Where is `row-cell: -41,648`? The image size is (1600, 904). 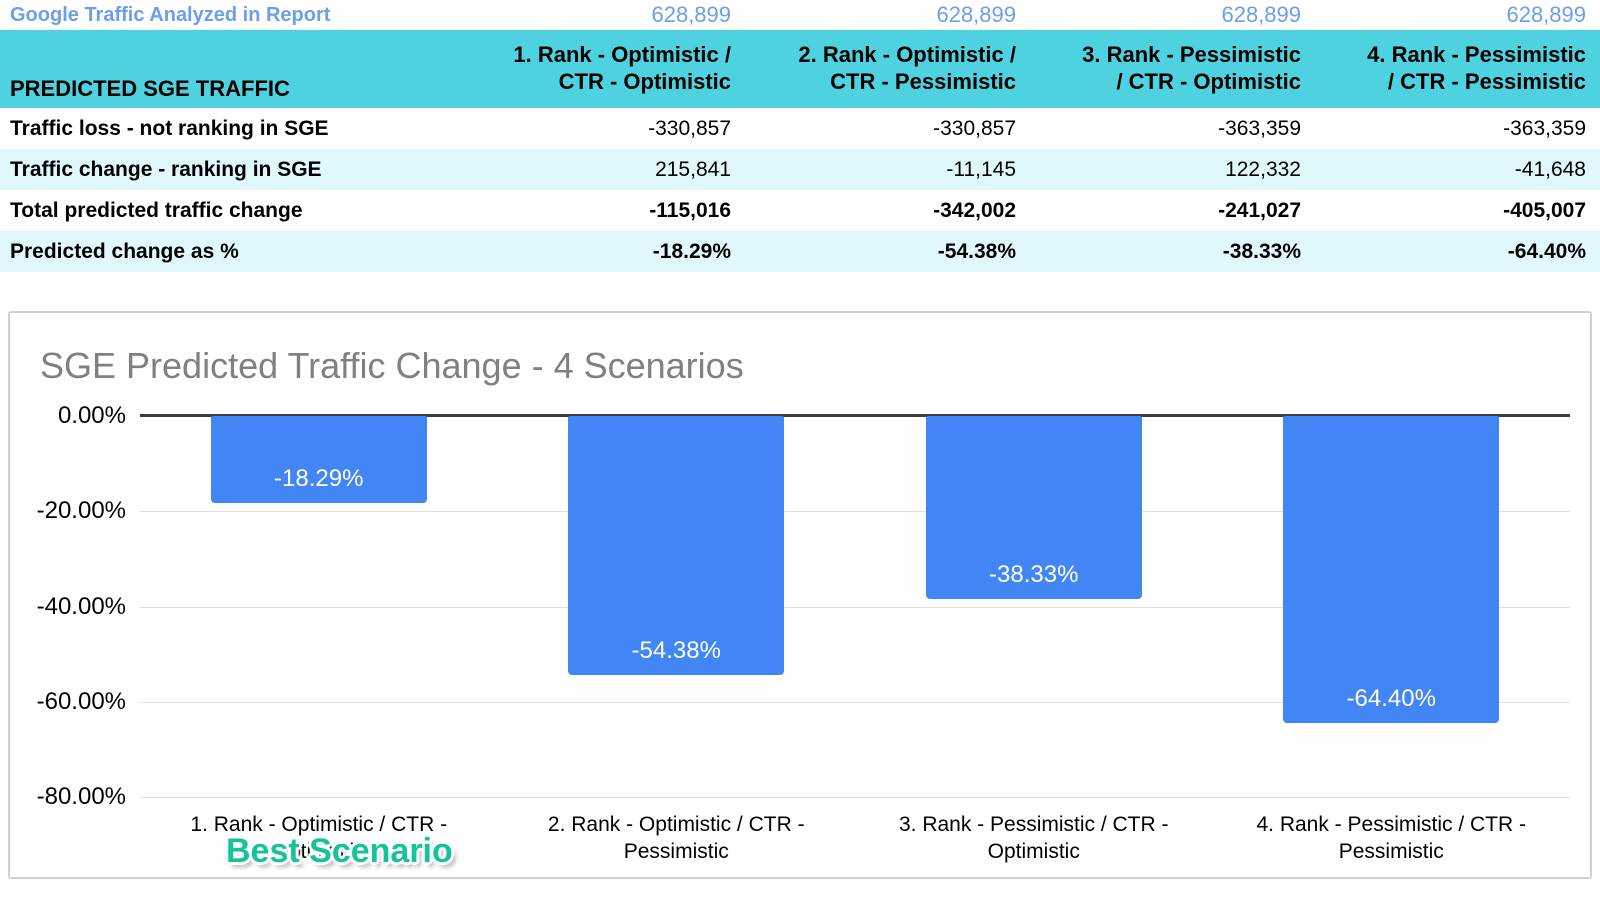
row-cell: -41,648 is located at coordinates (1550, 169).